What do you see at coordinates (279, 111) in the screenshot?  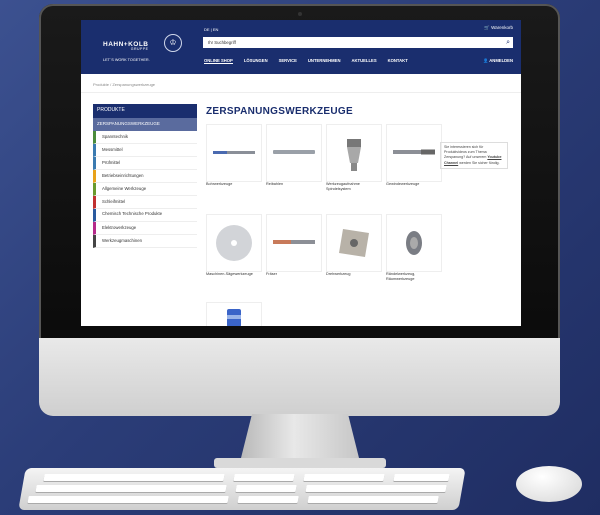 I see `page-title: ZERSPANUNGSWERKZEUGE` at bounding box center [279, 111].